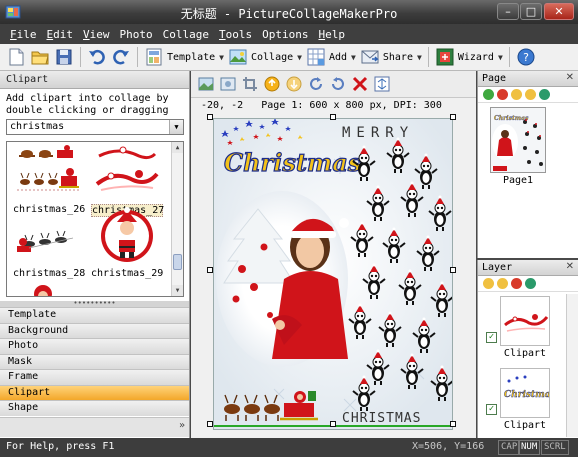  I want to click on clipart-category-select: christmas ▼, so click(95, 127).